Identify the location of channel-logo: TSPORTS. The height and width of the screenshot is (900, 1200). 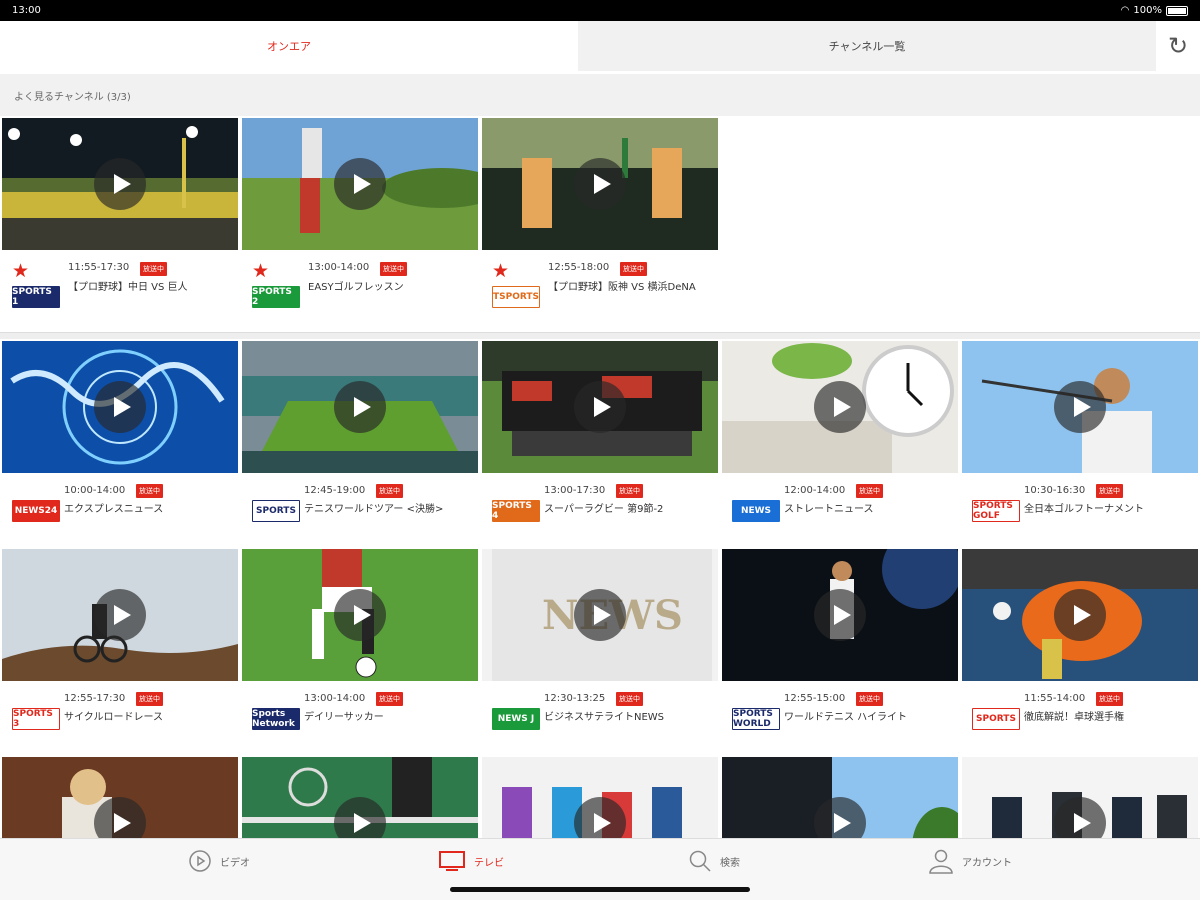
(516, 297).